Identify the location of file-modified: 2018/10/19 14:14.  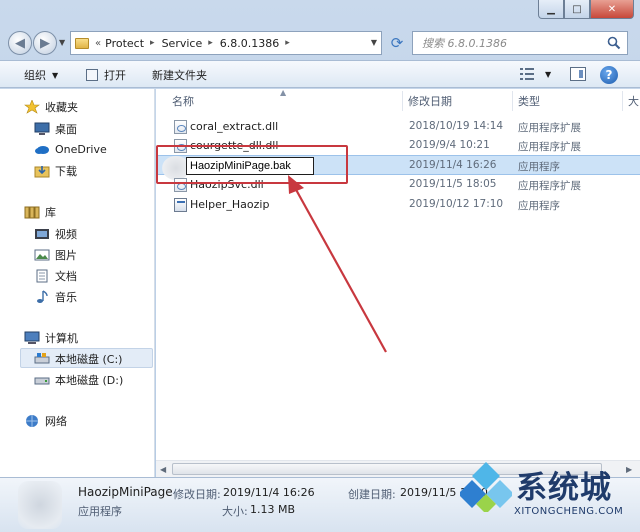
(456, 126).